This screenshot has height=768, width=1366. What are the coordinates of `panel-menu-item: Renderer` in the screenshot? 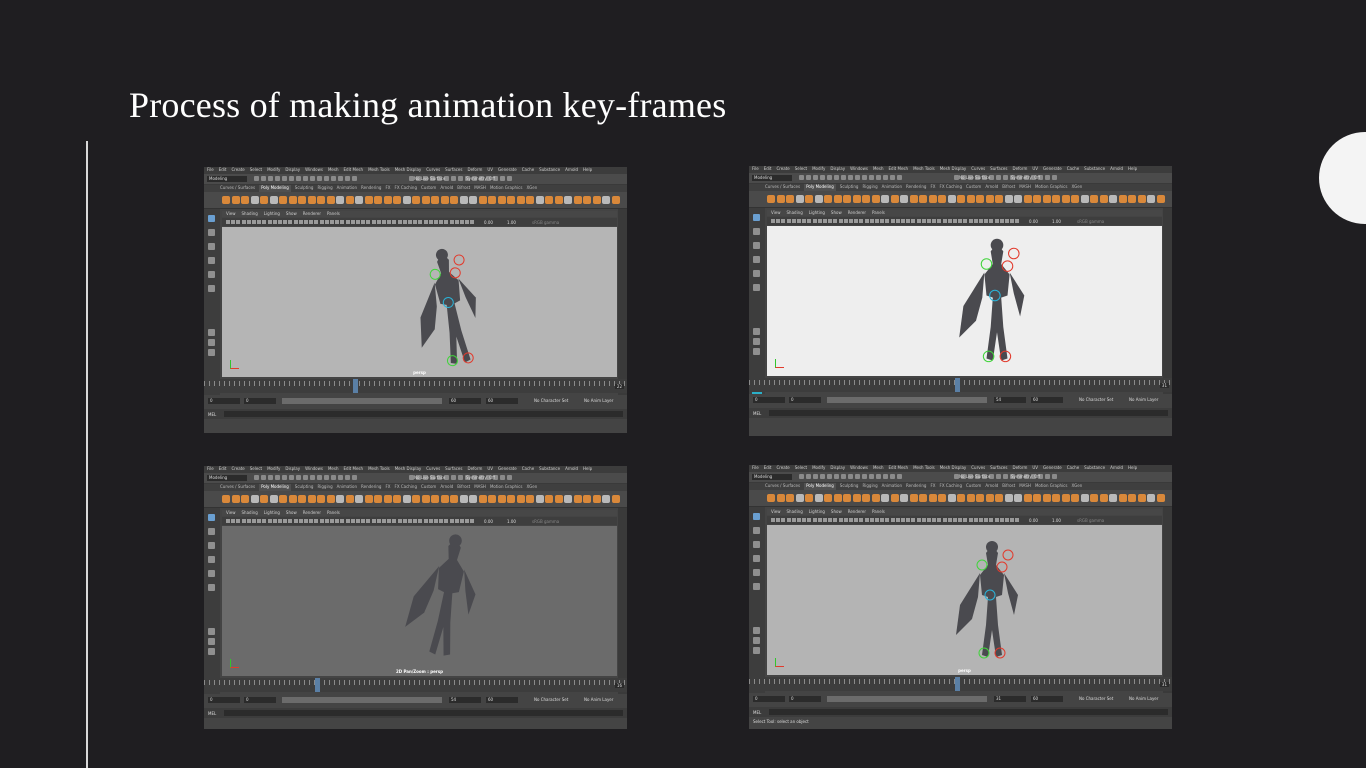 It's located at (312, 214).